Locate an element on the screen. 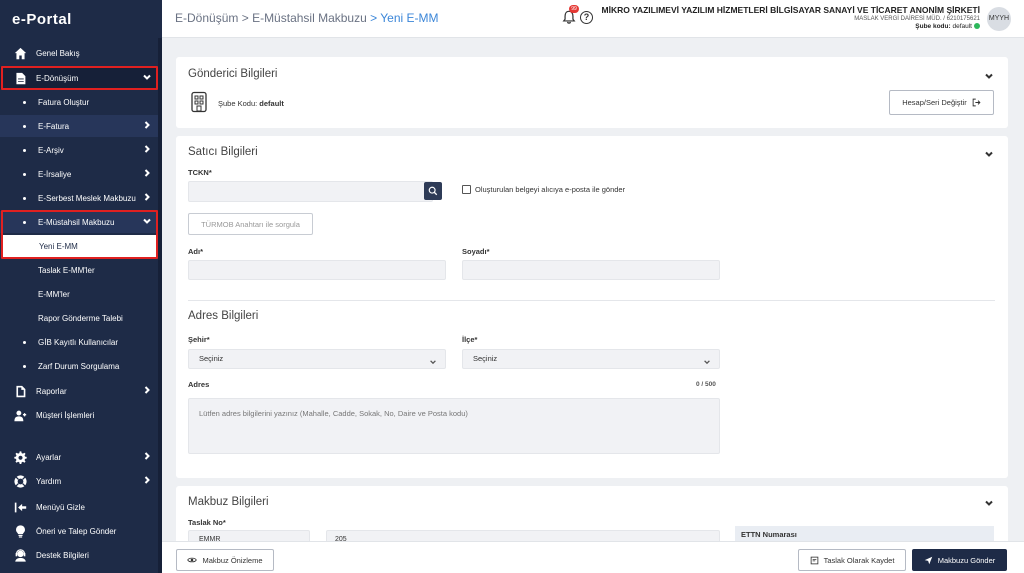  receipt-preview-label: Makbuz Önizleme is located at coordinates (232, 560).